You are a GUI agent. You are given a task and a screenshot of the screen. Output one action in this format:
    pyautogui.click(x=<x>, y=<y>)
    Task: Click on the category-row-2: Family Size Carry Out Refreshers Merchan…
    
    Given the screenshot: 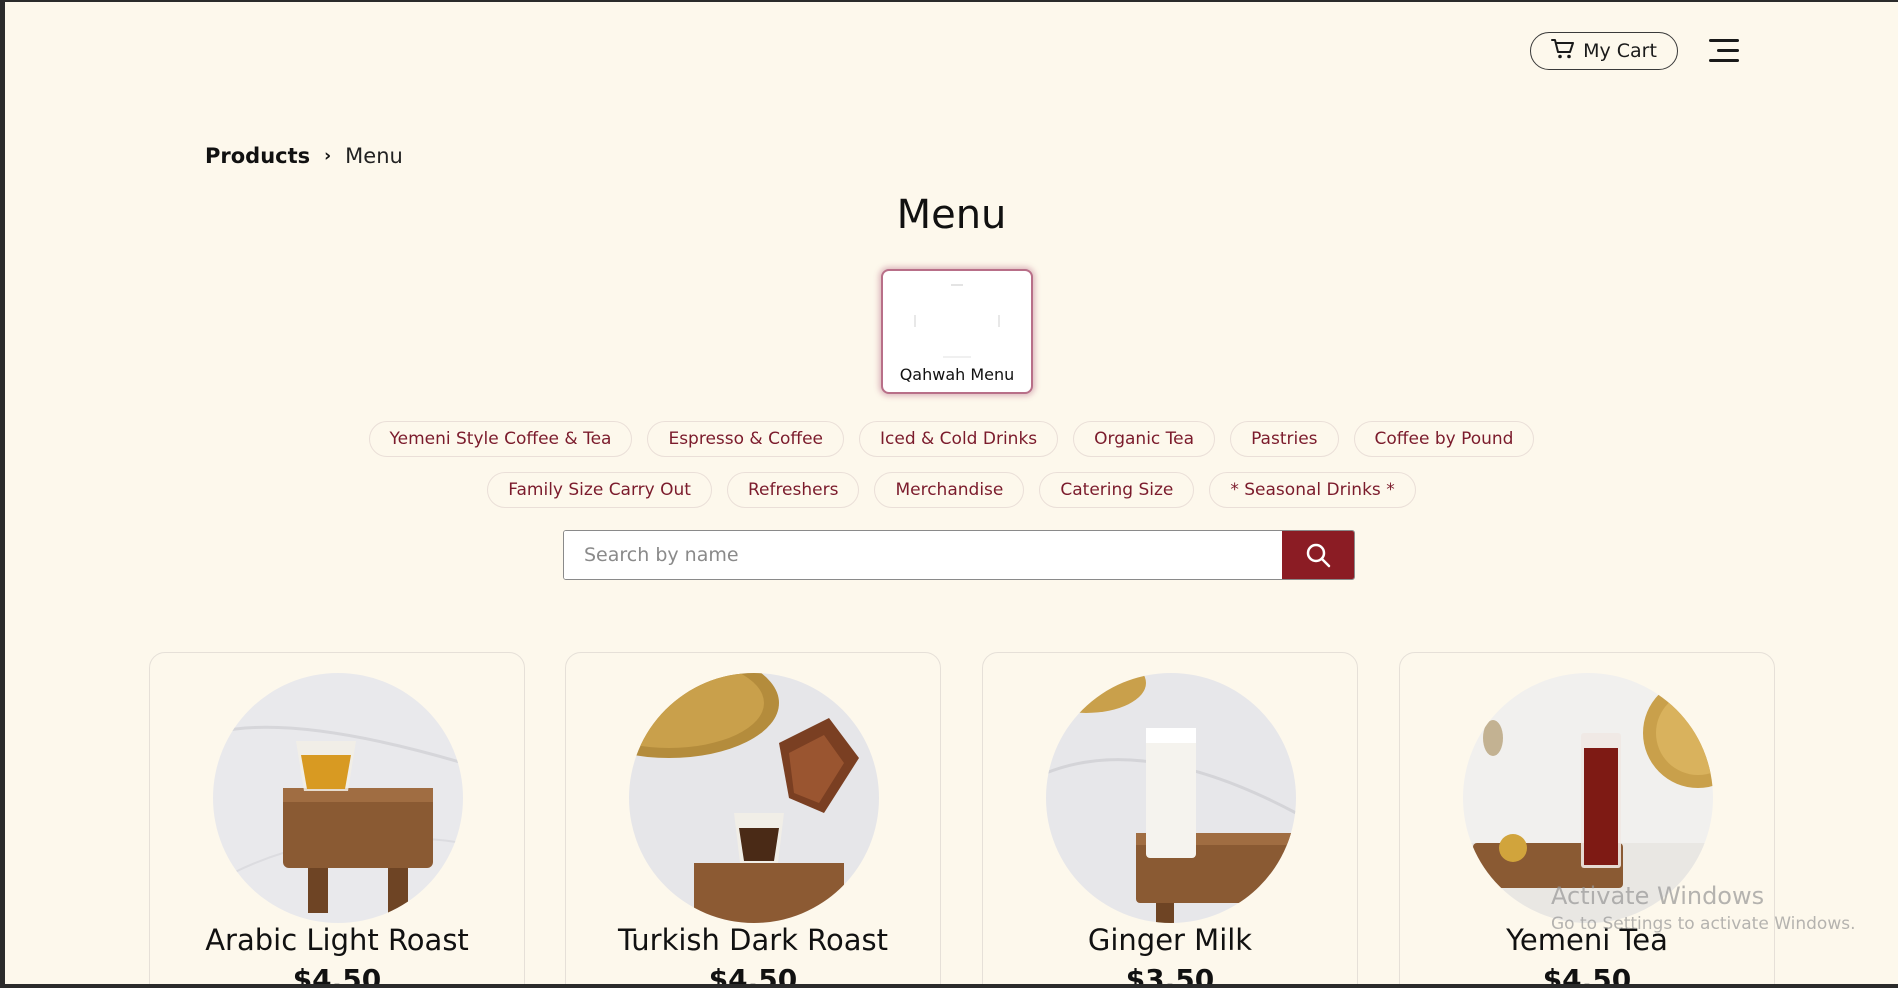 What is the action you would take?
    pyautogui.click(x=951, y=490)
    